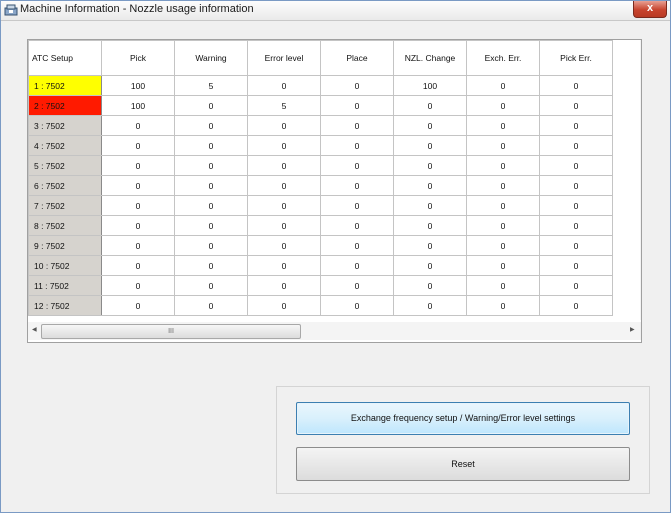 Image resolution: width=671 pixels, height=513 pixels. Describe the element at coordinates (65, 245) in the screenshot. I see `row-header-atc-slot: 9 : 7502` at that location.